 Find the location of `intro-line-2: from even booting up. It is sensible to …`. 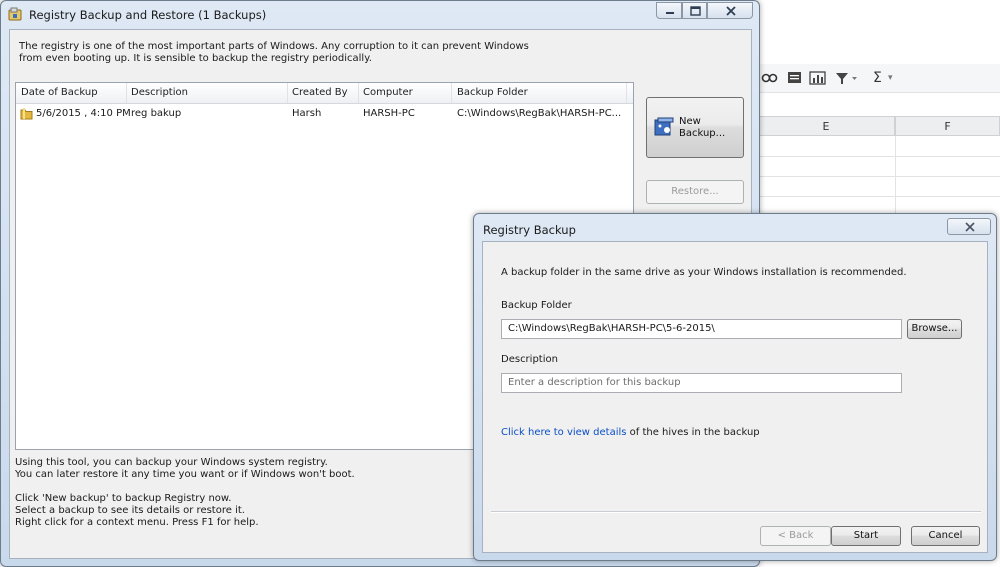

intro-line-2: from even booting up. It is sensible to … is located at coordinates (195, 58).